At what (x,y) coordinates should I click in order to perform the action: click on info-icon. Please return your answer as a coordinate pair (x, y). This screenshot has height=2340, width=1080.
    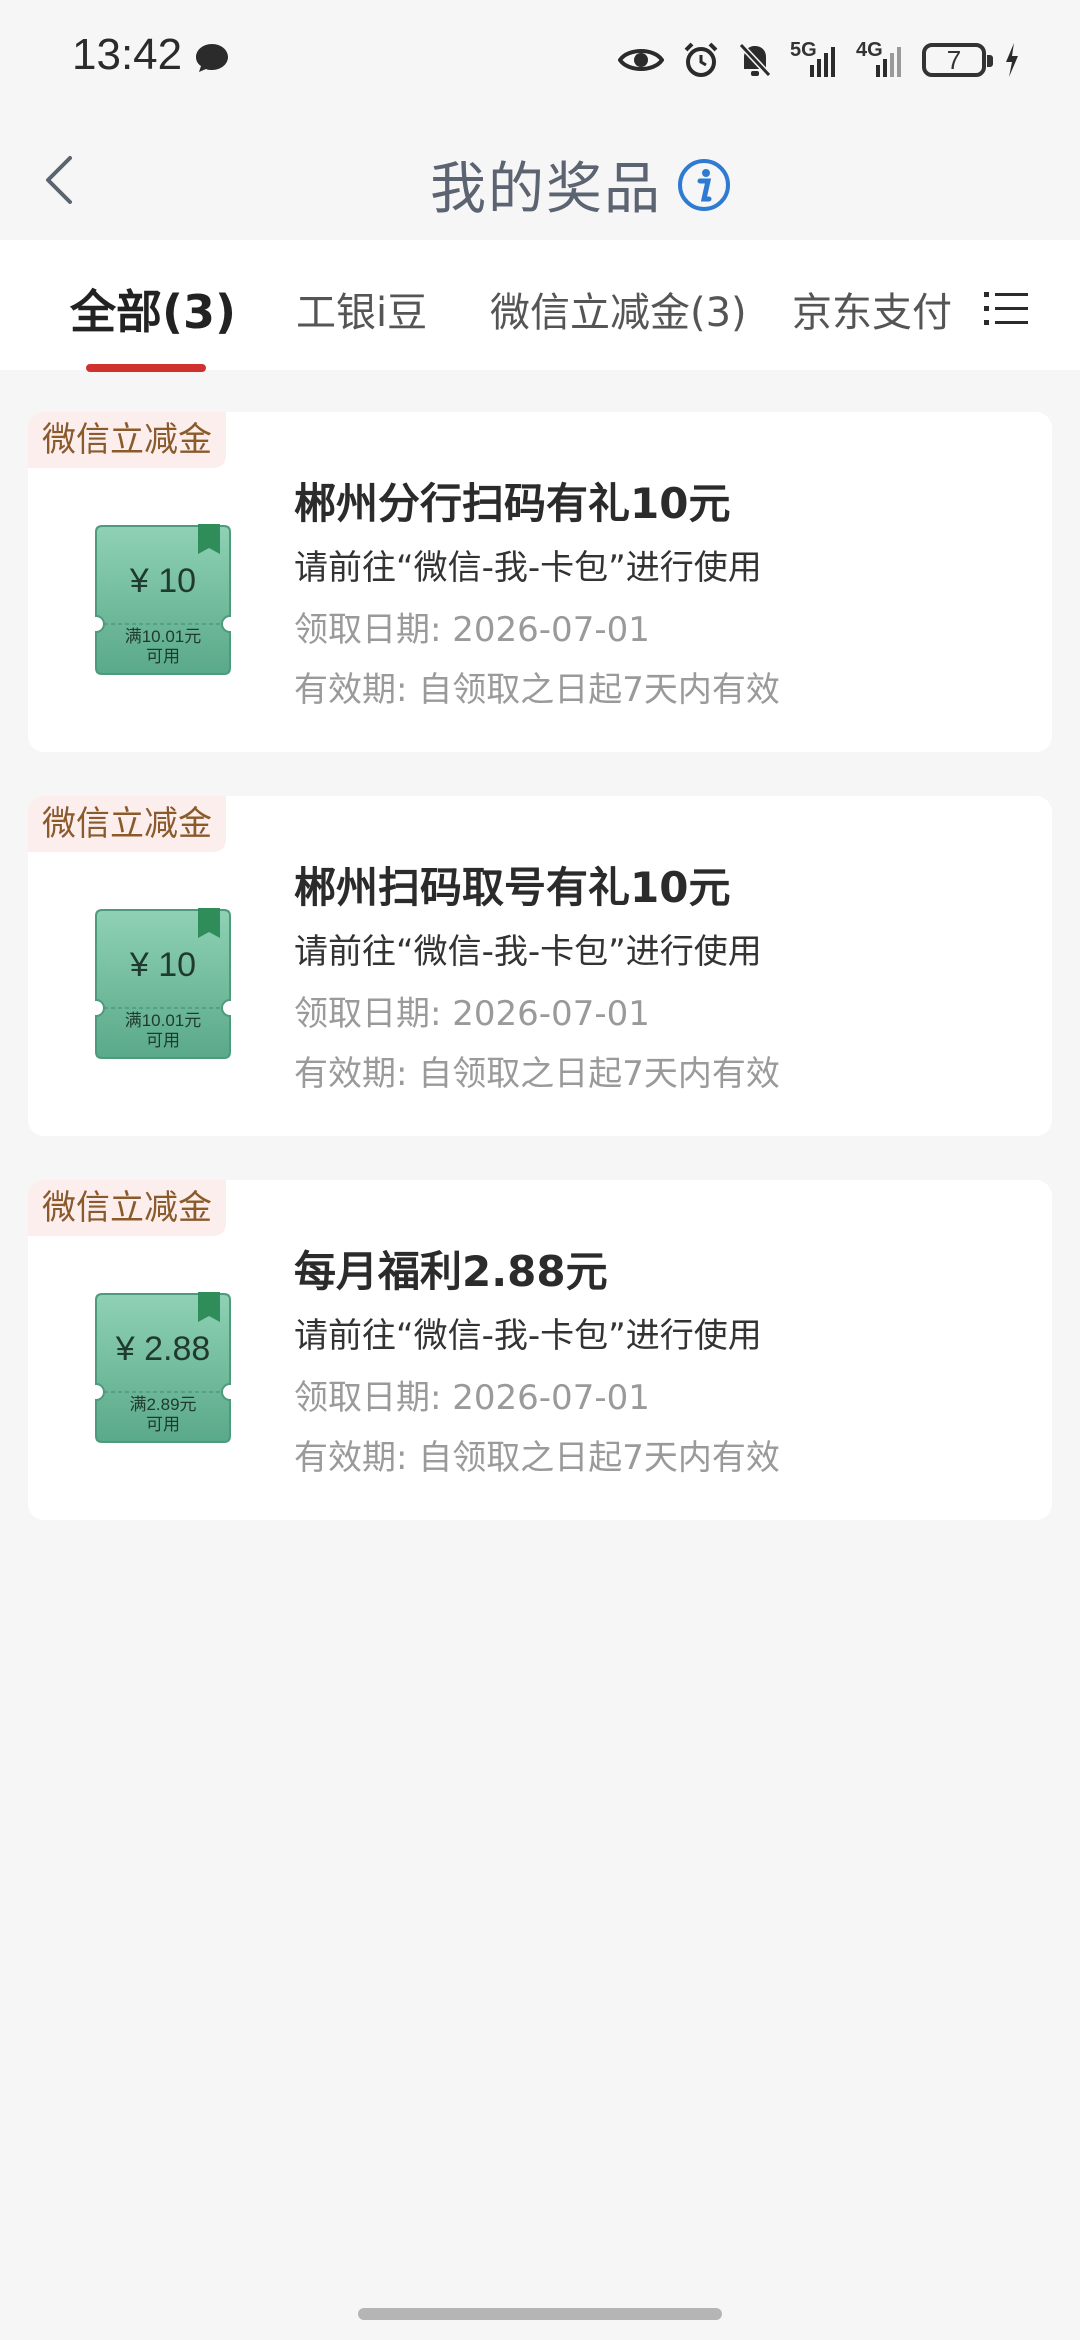
    Looking at the image, I should click on (704, 185).